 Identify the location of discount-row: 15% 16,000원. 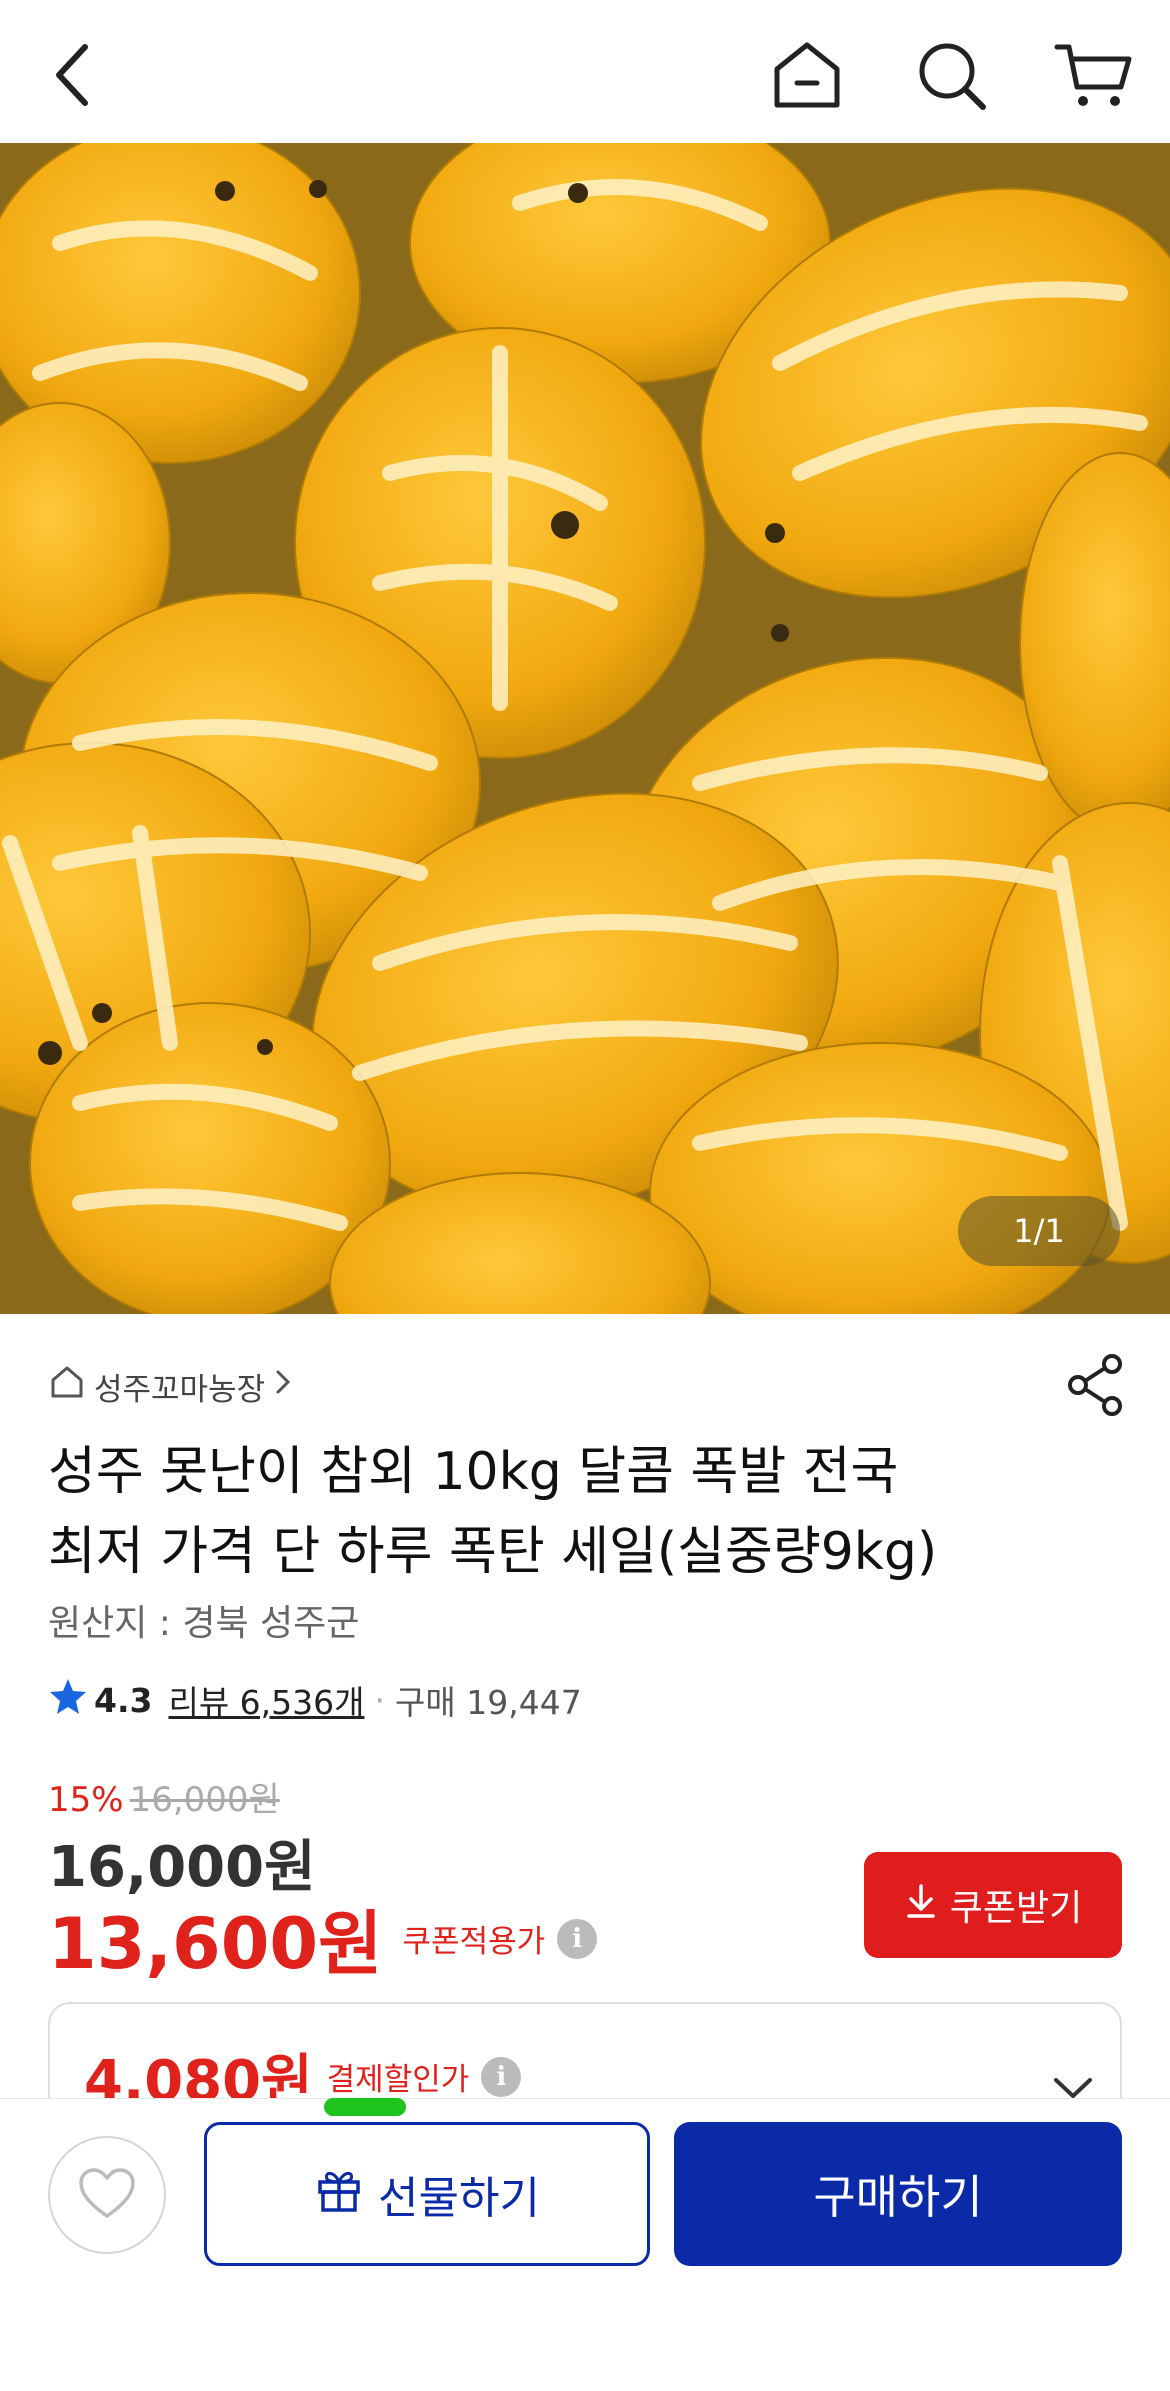
(164, 1796).